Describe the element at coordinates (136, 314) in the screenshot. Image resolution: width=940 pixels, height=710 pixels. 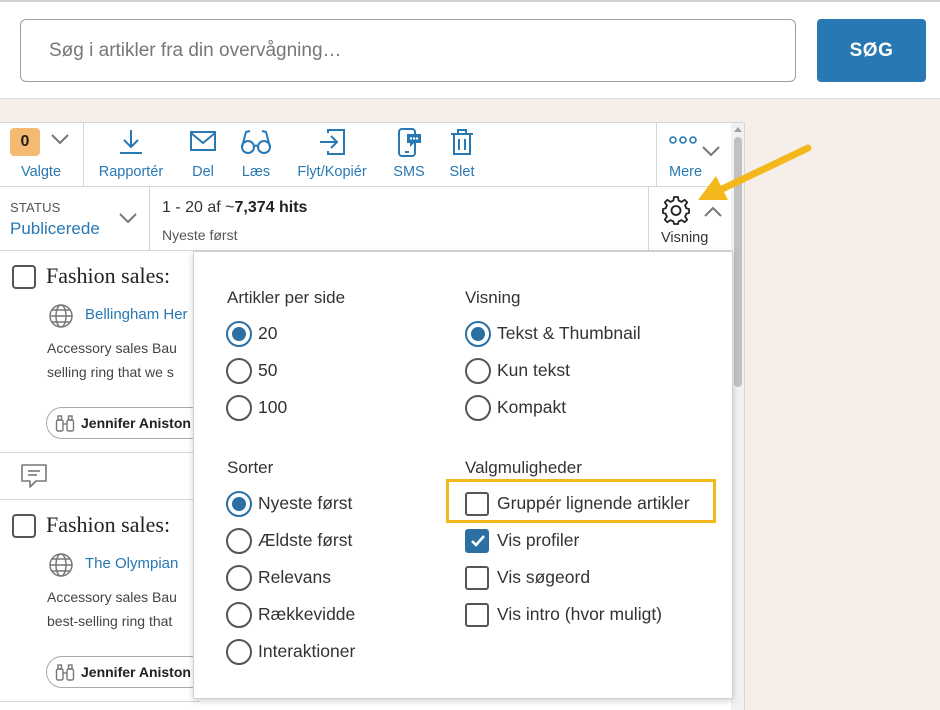
I see `article-source: Bellingham Her` at that location.